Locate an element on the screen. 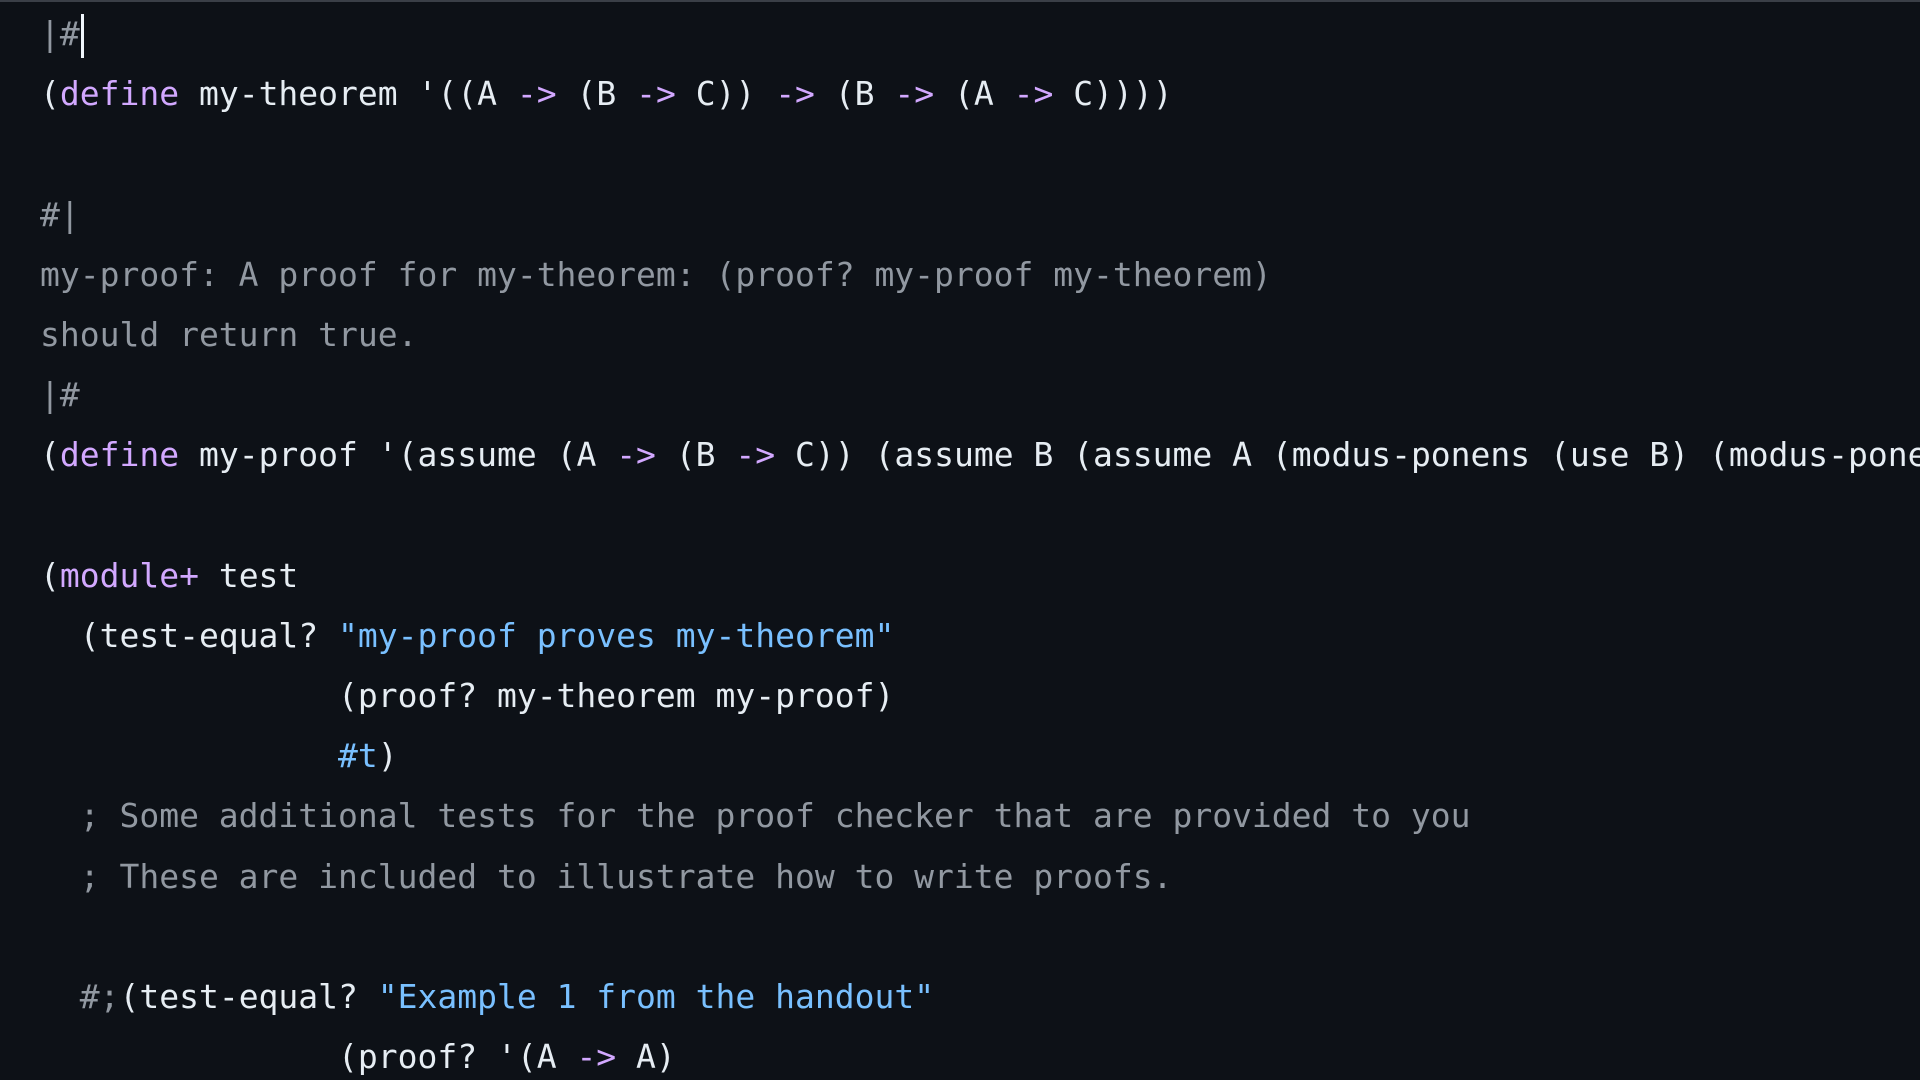 This screenshot has width=1920, height=1080. comment-text: #; is located at coordinates (80, 996).